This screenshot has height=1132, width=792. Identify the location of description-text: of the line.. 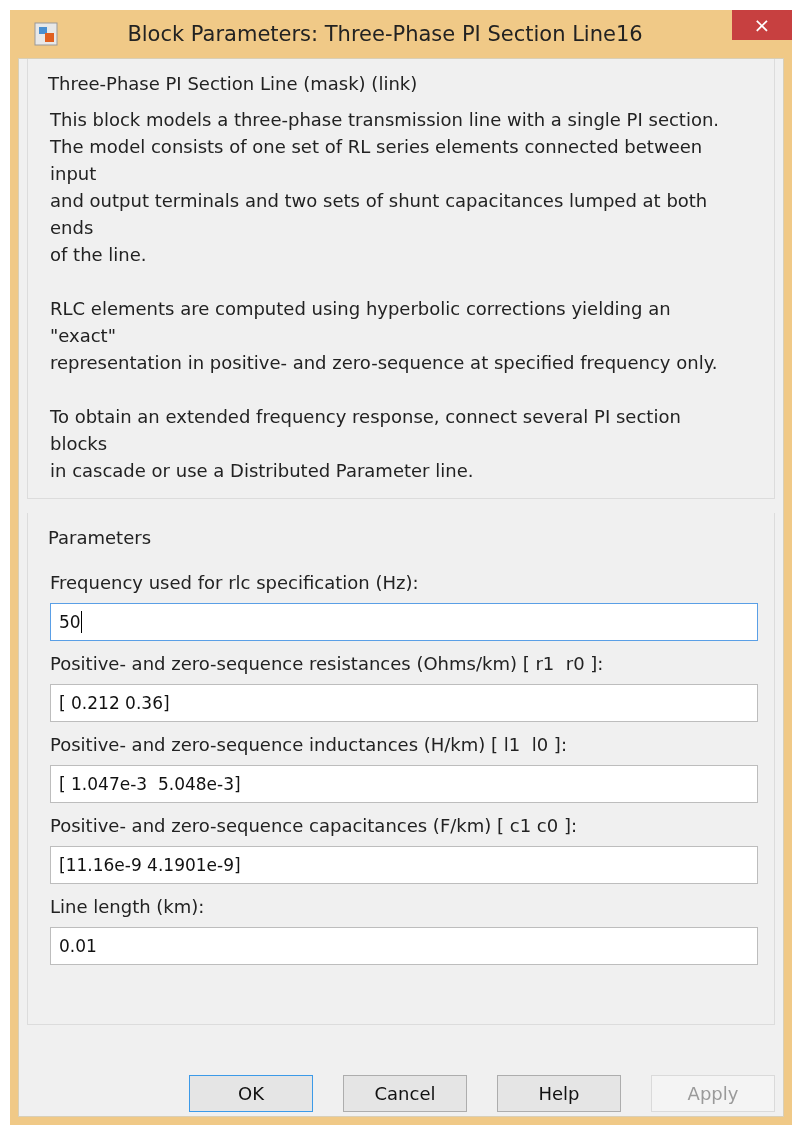
(99, 255).